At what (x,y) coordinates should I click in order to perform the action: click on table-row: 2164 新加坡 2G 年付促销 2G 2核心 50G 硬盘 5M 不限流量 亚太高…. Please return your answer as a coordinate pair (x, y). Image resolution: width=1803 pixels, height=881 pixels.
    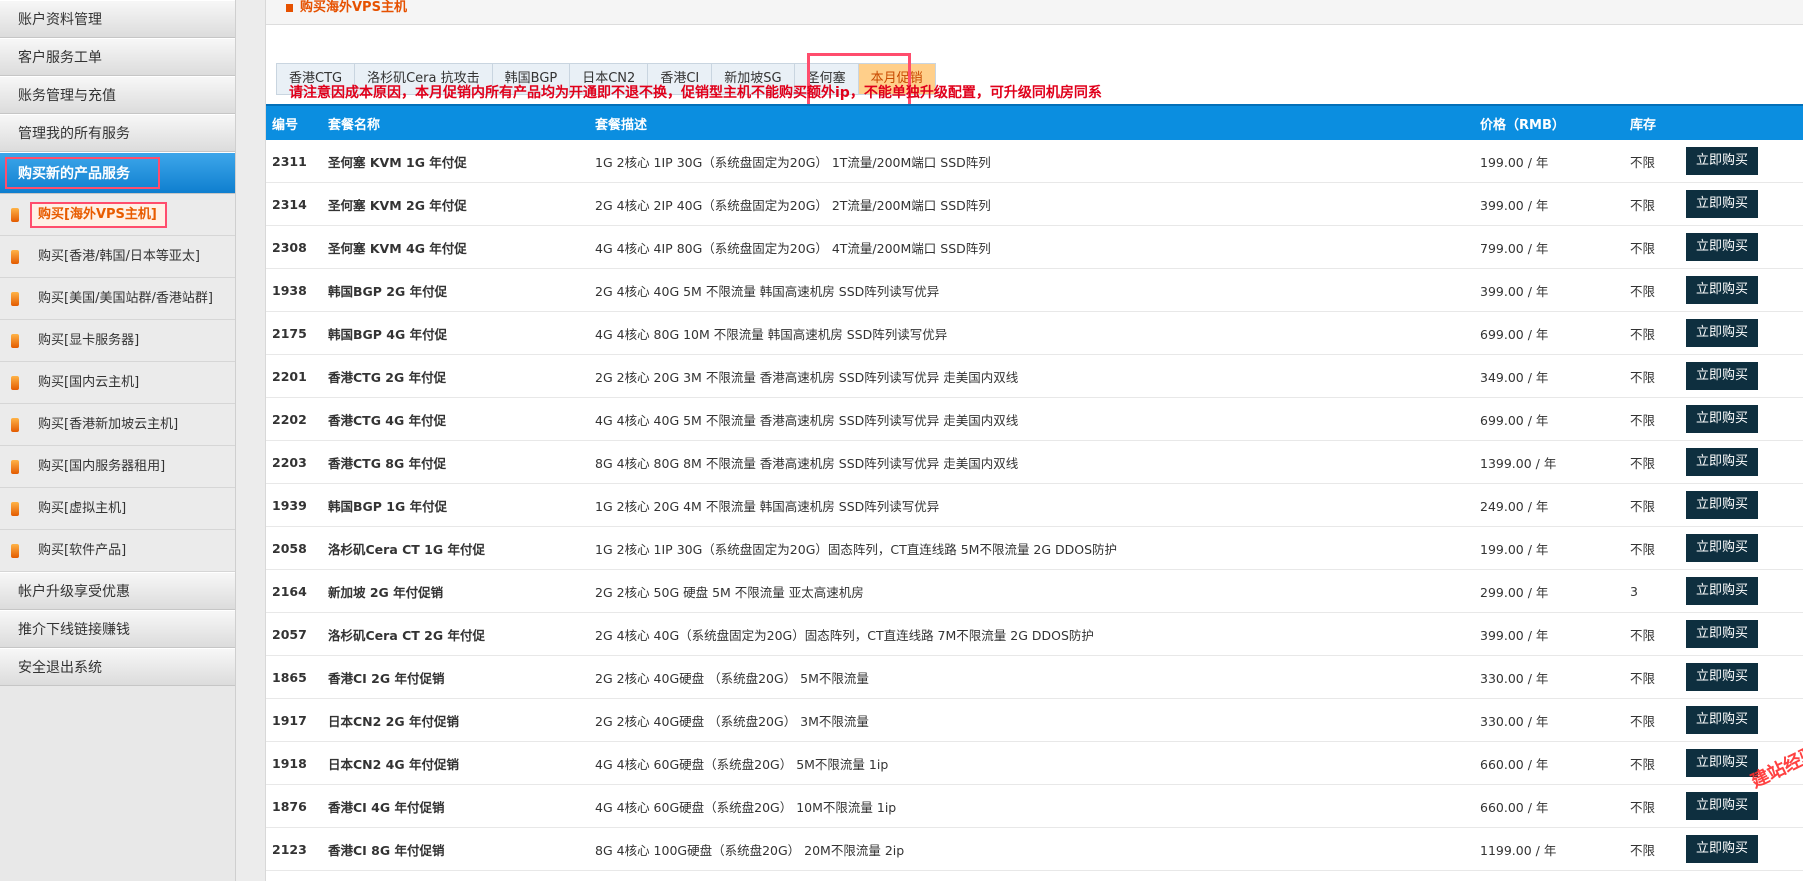
    Looking at the image, I should click on (1034, 591).